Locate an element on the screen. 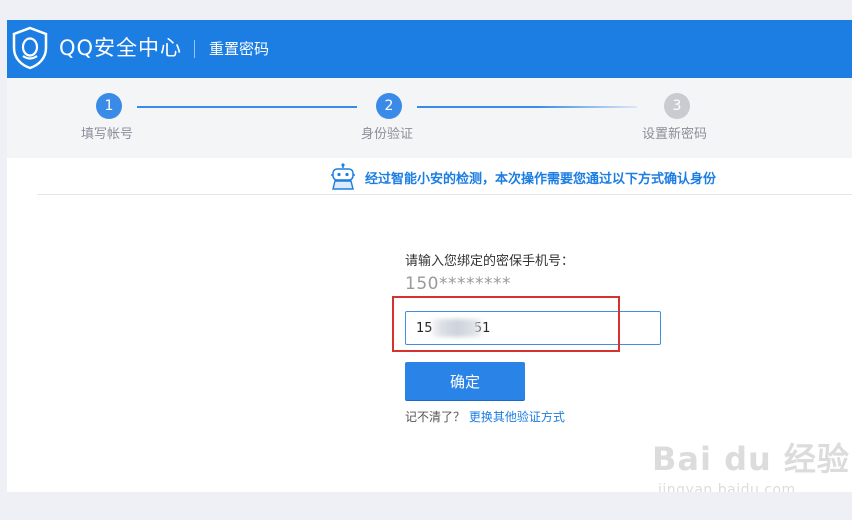  change-verification-link: 更换其他验证方式 is located at coordinates (517, 417).